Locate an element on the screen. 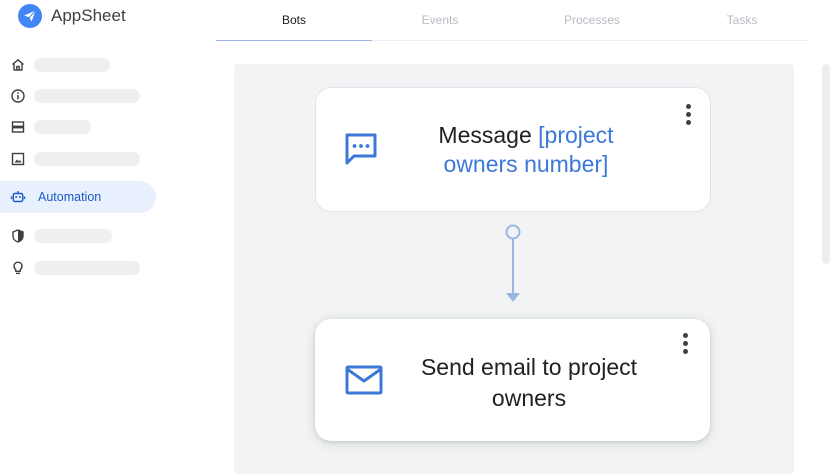  sidebar-item-label: Automation is located at coordinates (70, 197).